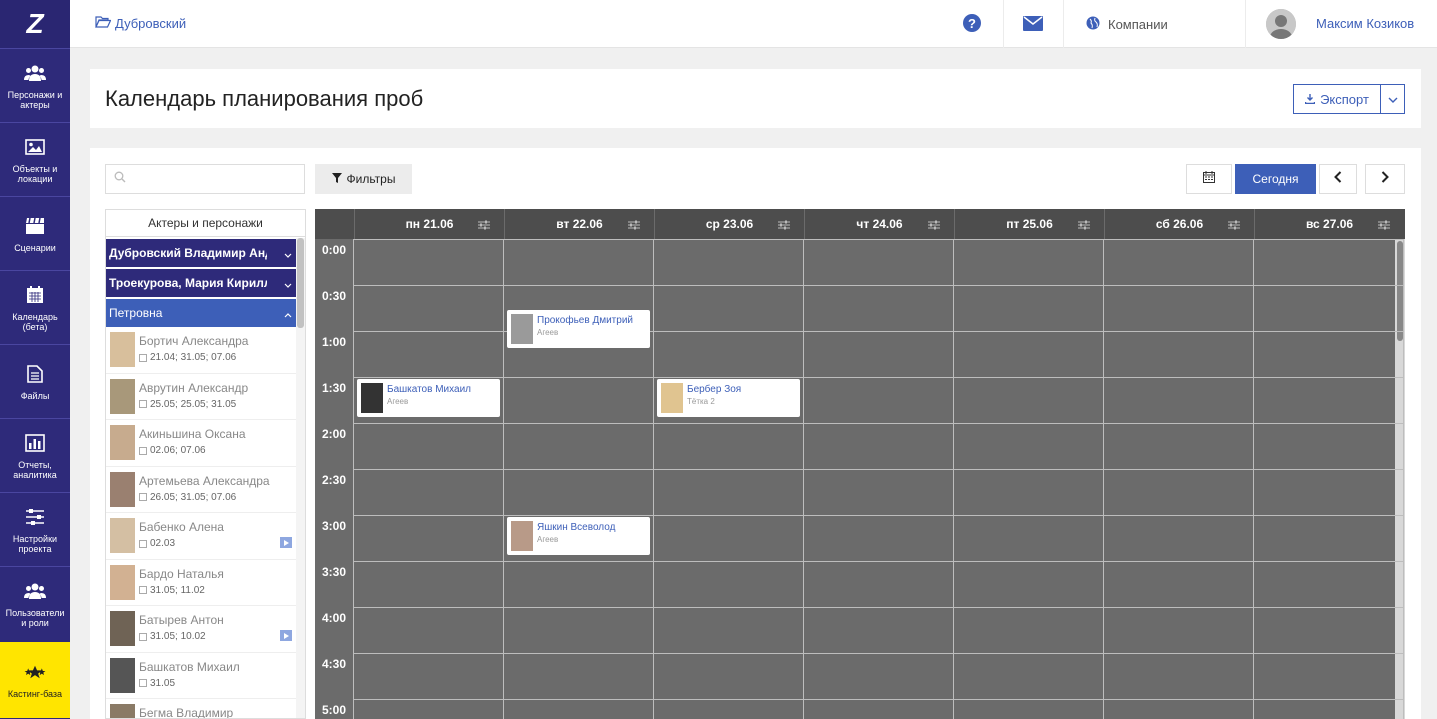 The width and height of the screenshot is (1437, 719). I want to click on actor-list-item: Бортич Александра 21.04; 31.05; 07.06, so click(201, 350).